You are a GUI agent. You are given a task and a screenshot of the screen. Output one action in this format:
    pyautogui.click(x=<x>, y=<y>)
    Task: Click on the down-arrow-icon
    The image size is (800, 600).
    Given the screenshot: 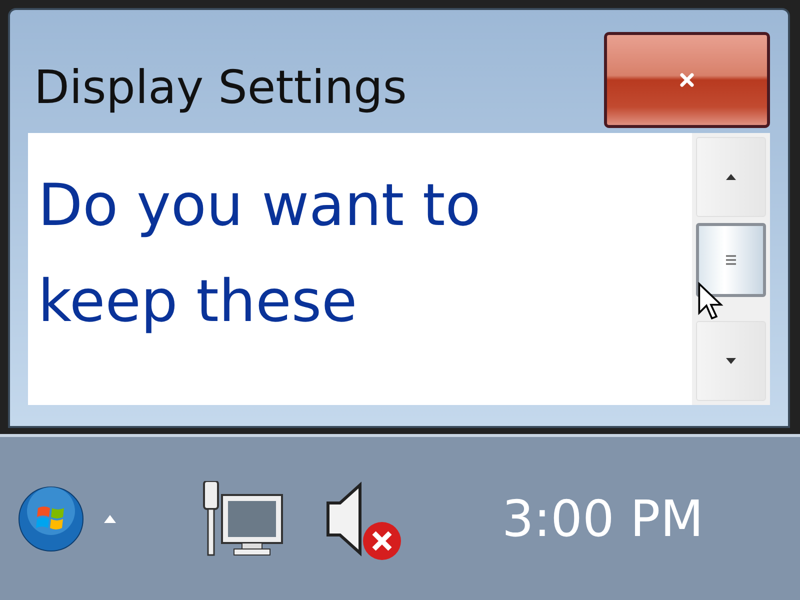 What is the action you would take?
    pyautogui.click(x=731, y=361)
    